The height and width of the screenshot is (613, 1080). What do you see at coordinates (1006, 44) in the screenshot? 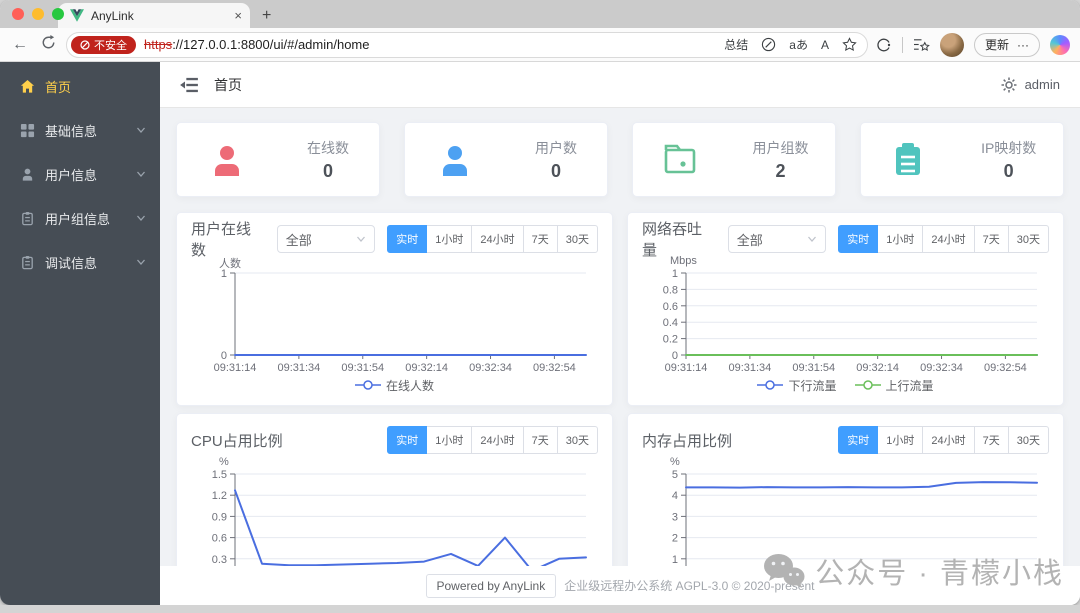
I see `update-button: 更新 ···` at bounding box center [1006, 44].